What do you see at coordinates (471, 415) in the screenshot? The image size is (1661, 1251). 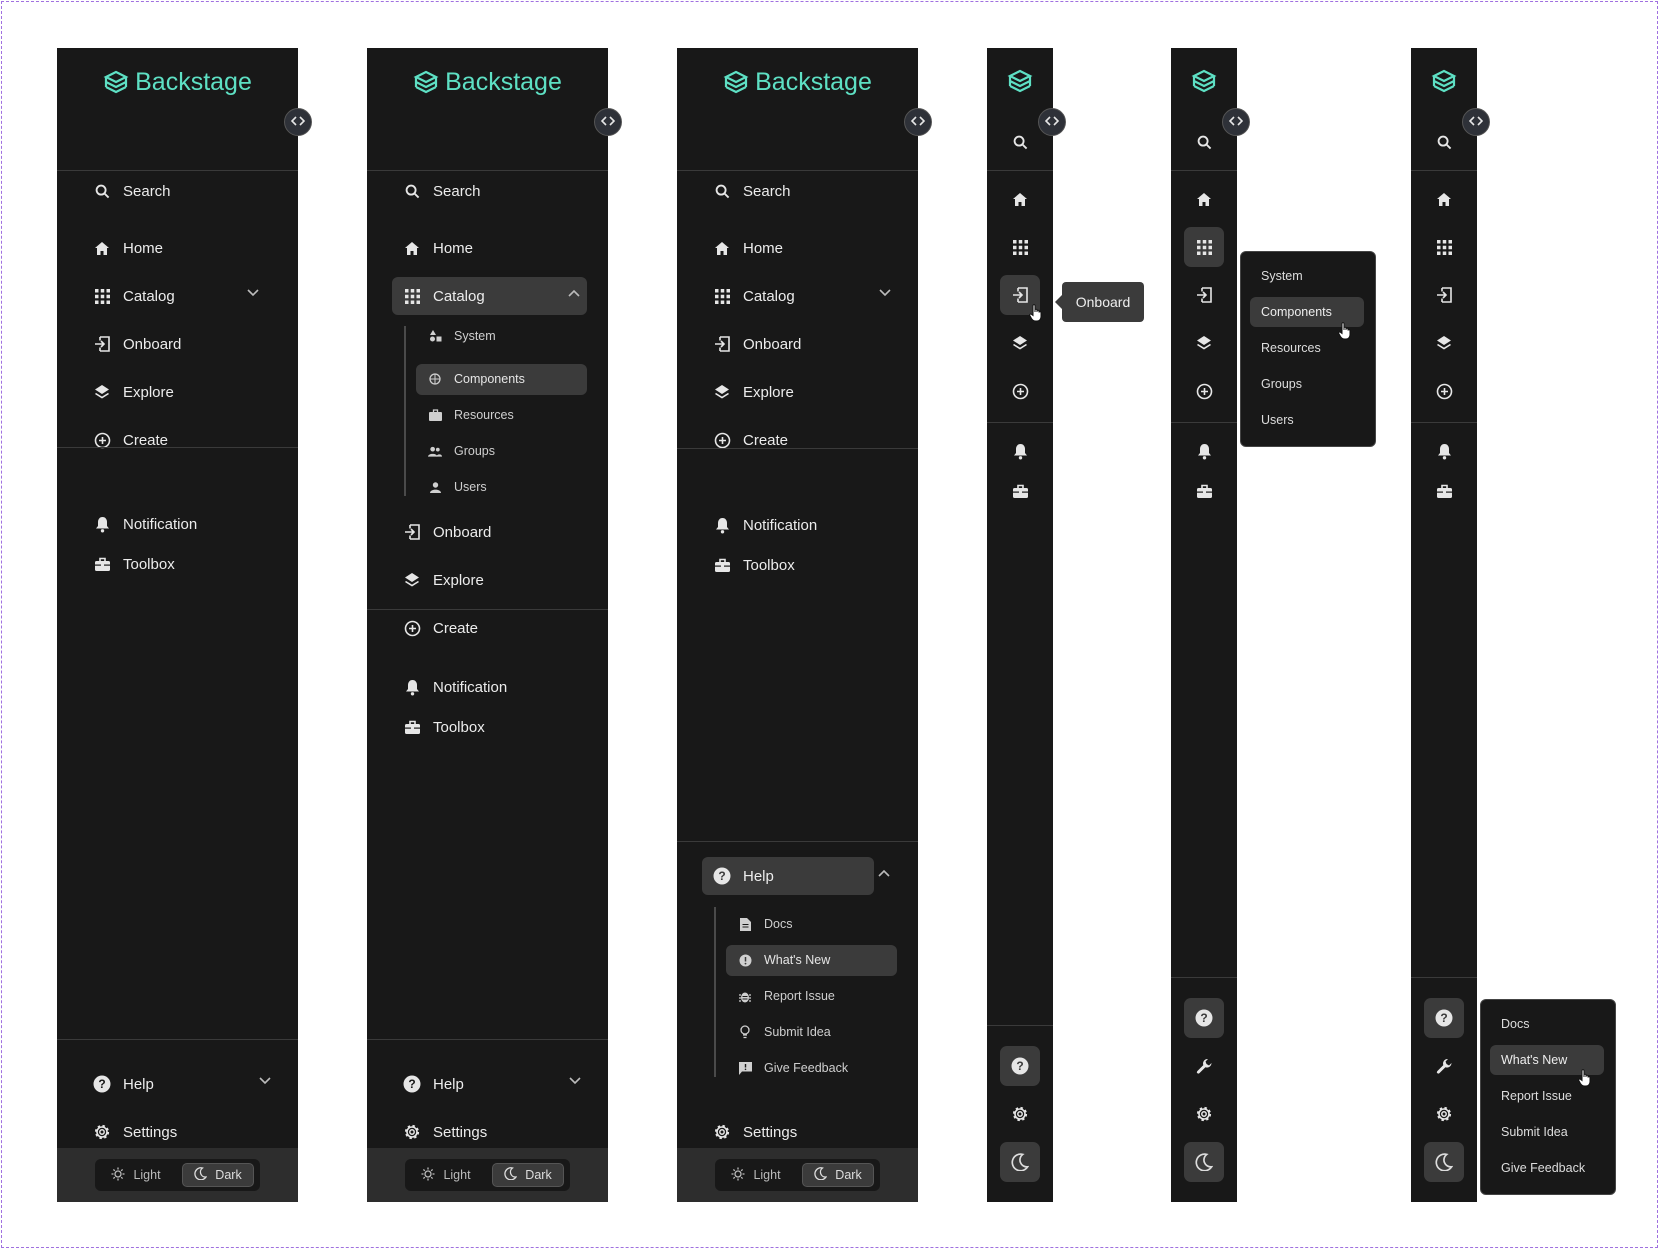 I see `catalog-sub-resources: Resources` at bounding box center [471, 415].